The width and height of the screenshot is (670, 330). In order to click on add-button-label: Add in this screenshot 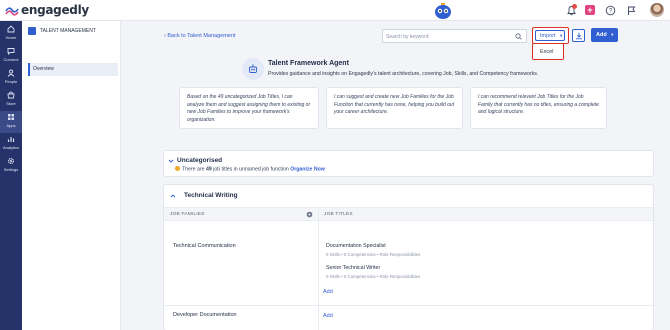, I will do `click(601, 35)`.